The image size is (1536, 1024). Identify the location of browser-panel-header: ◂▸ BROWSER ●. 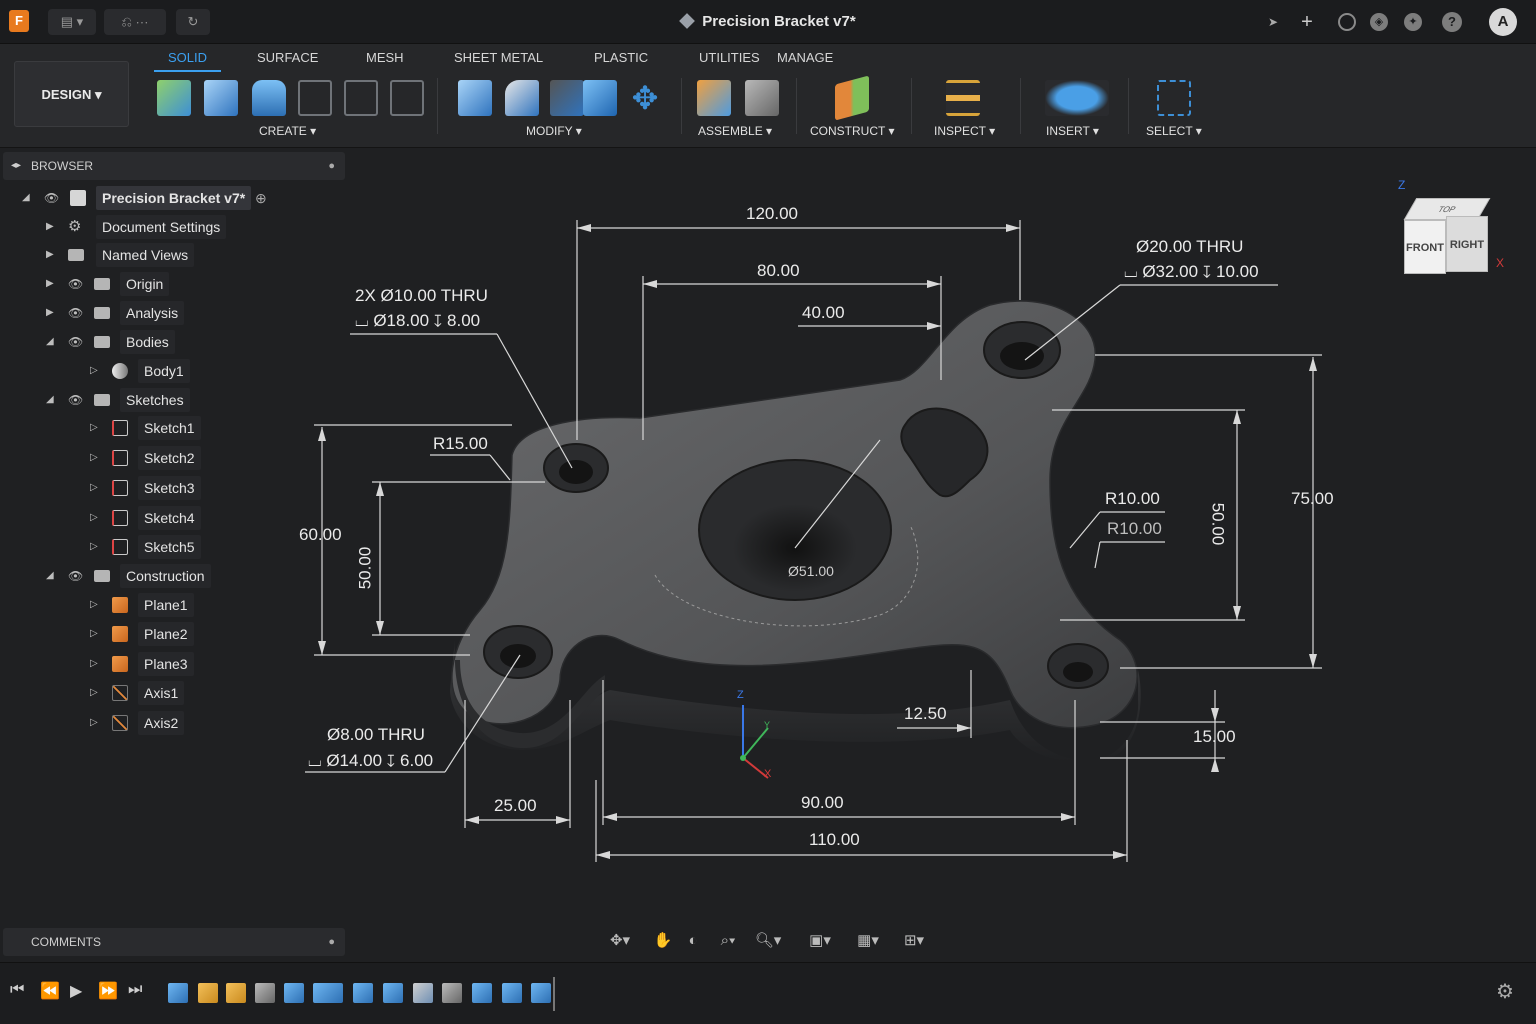
(174, 166).